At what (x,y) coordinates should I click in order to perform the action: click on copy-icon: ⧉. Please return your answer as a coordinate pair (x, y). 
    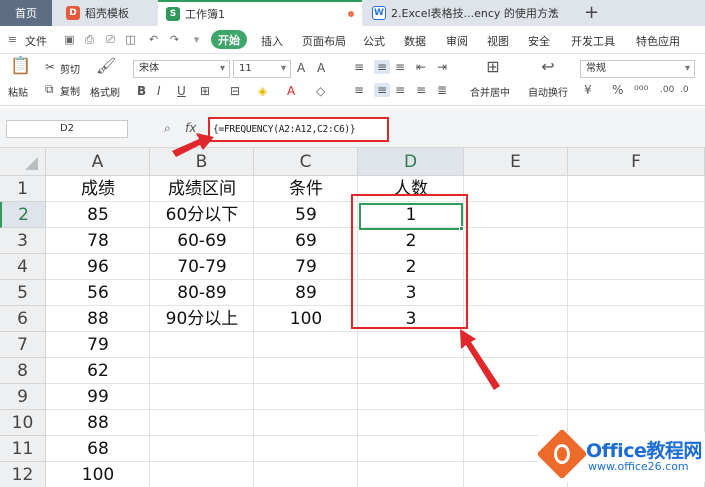
    Looking at the image, I should click on (49, 89).